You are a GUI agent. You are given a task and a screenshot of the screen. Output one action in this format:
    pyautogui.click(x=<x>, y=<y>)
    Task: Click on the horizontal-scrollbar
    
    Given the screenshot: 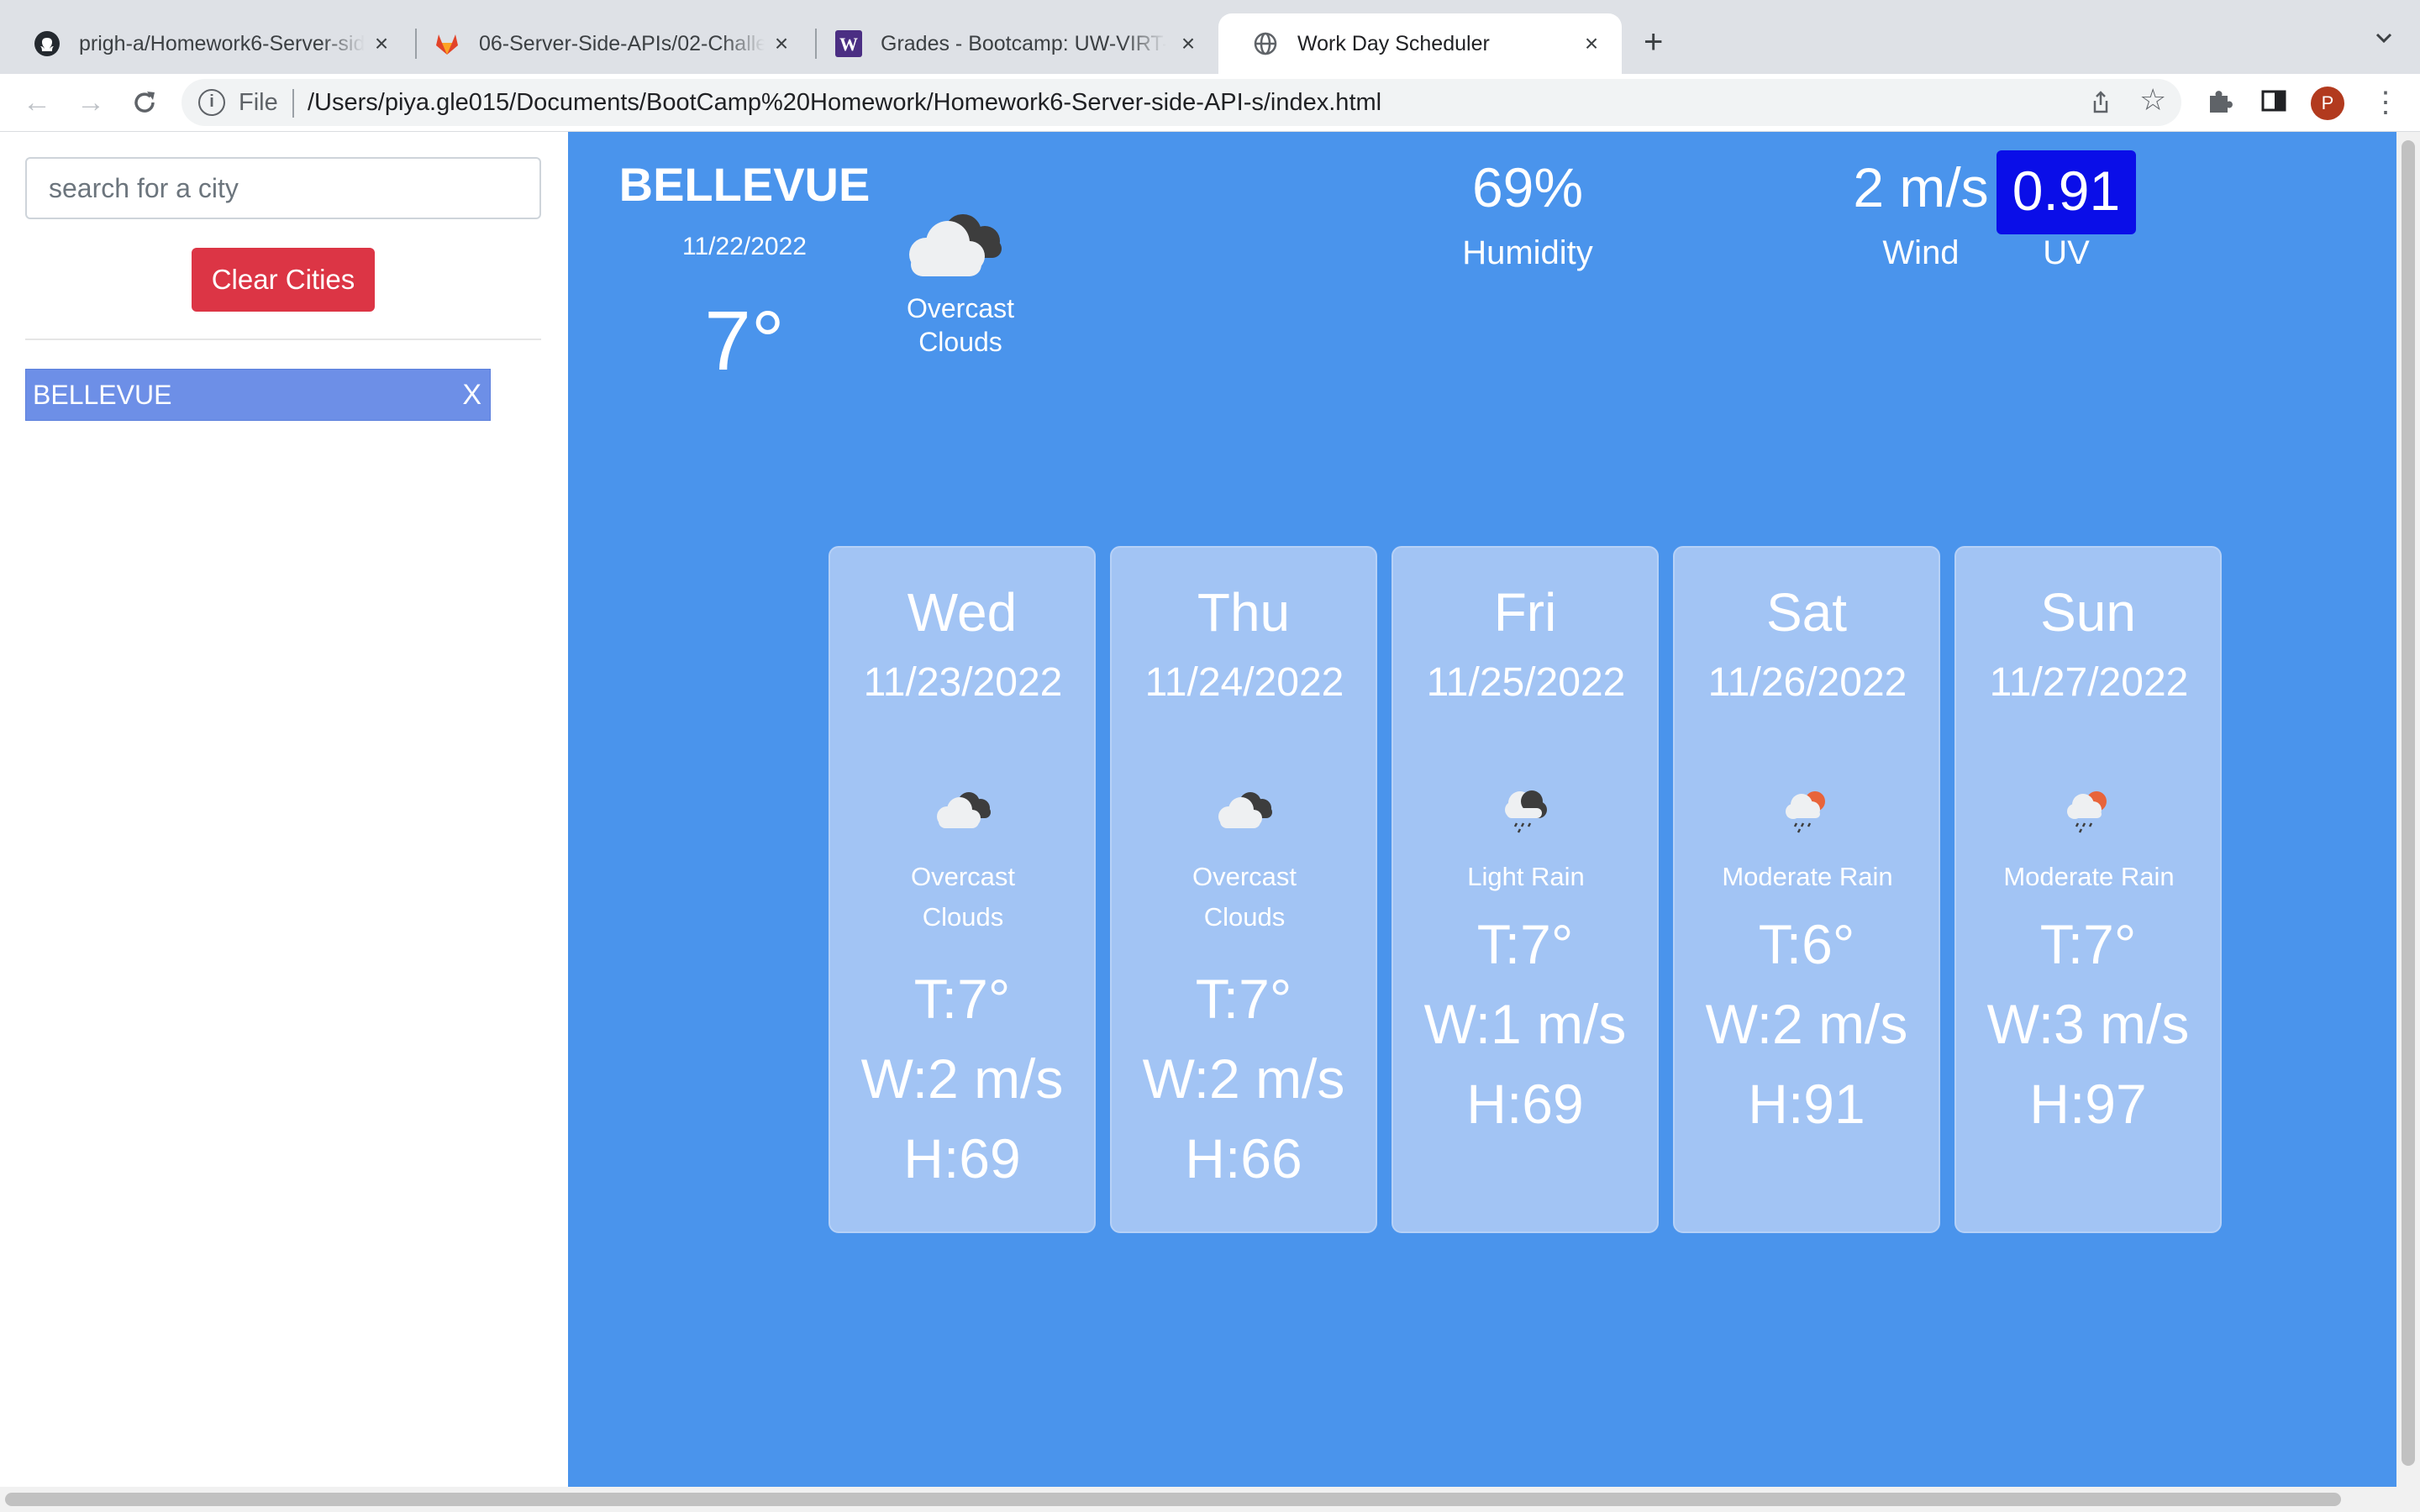 What is the action you would take?
    pyautogui.click(x=1210, y=1499)
    